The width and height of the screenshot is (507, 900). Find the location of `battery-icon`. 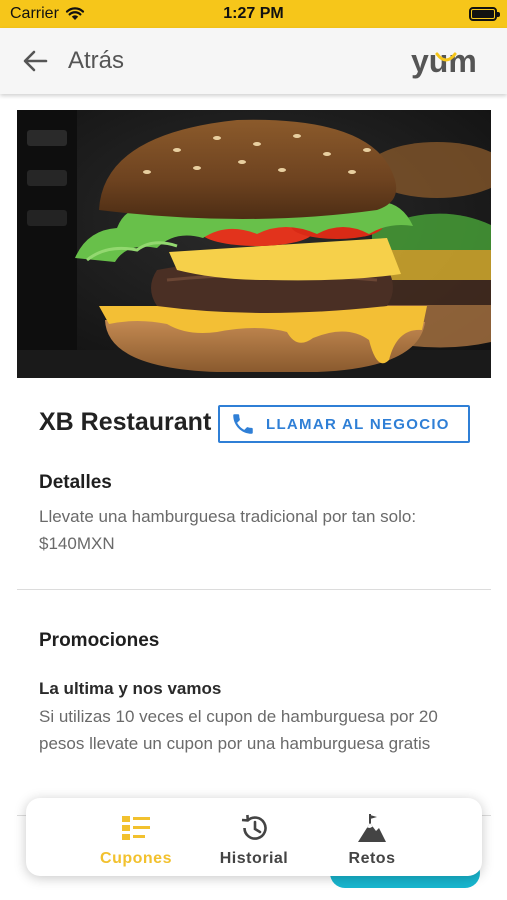

battery-icon is located at coordinates (484, 14).